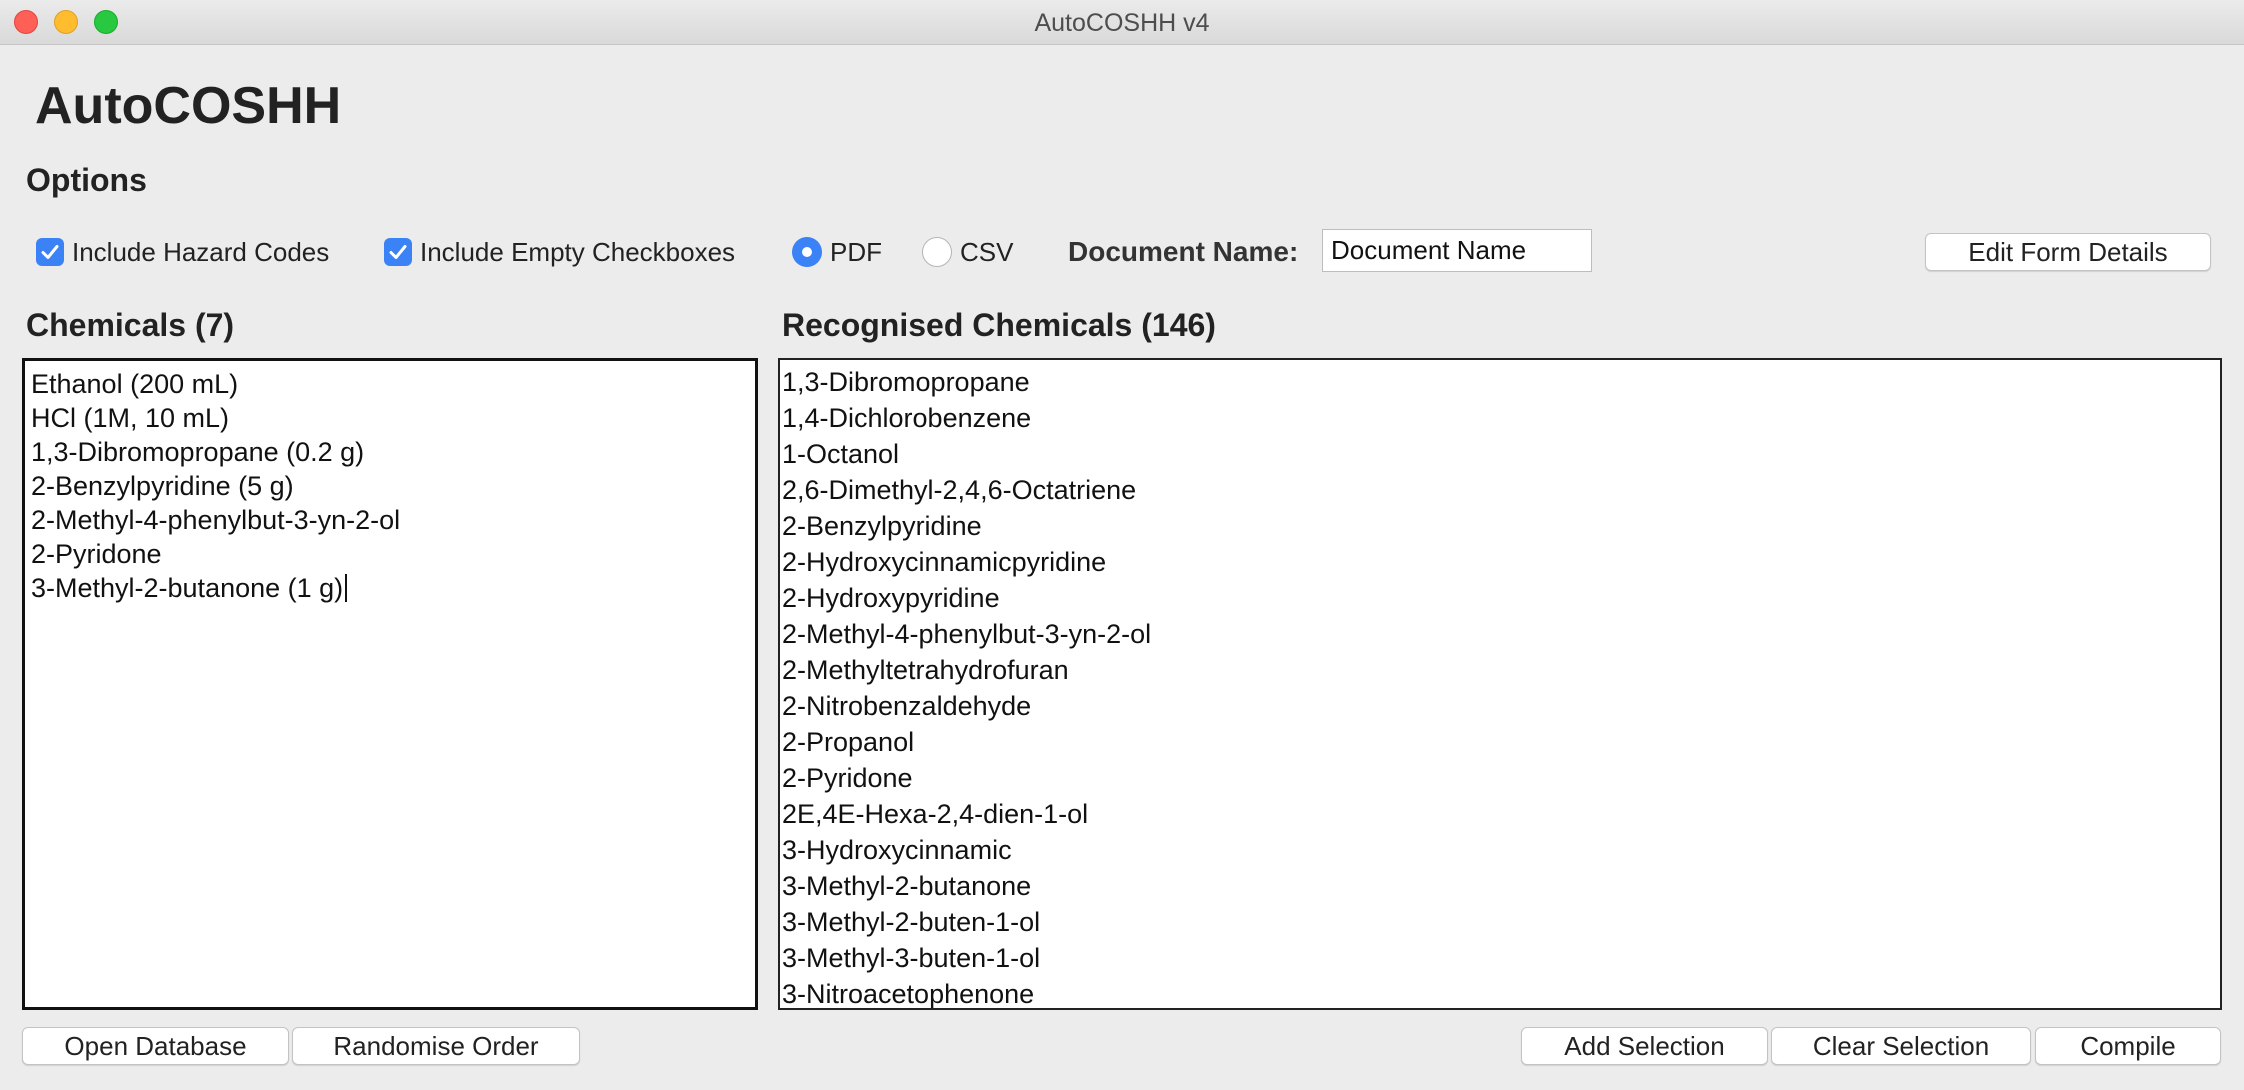 This screenshot has height=1090, width=2244. Describe the element at coordinates (1501, 992) in the screenshot. I see `list-item: 3-Nitroacetophenone` at that location.